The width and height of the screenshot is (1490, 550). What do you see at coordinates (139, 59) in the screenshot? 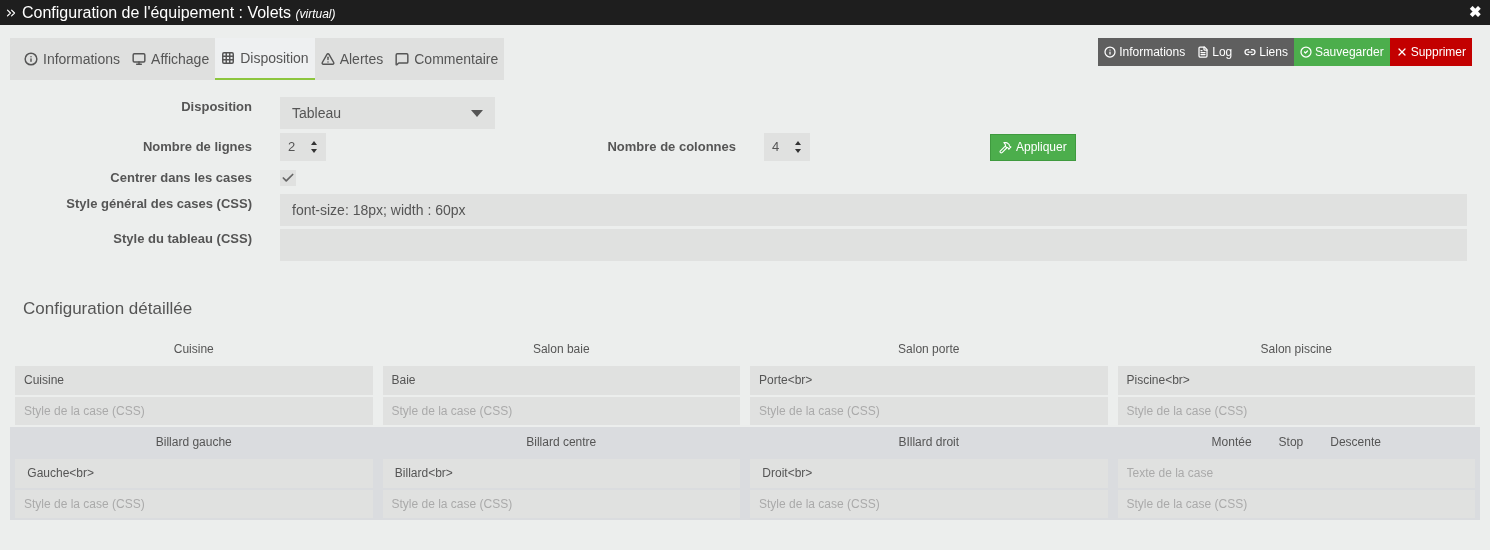
I see `monitor-icon` at bounding box center [139, 59].